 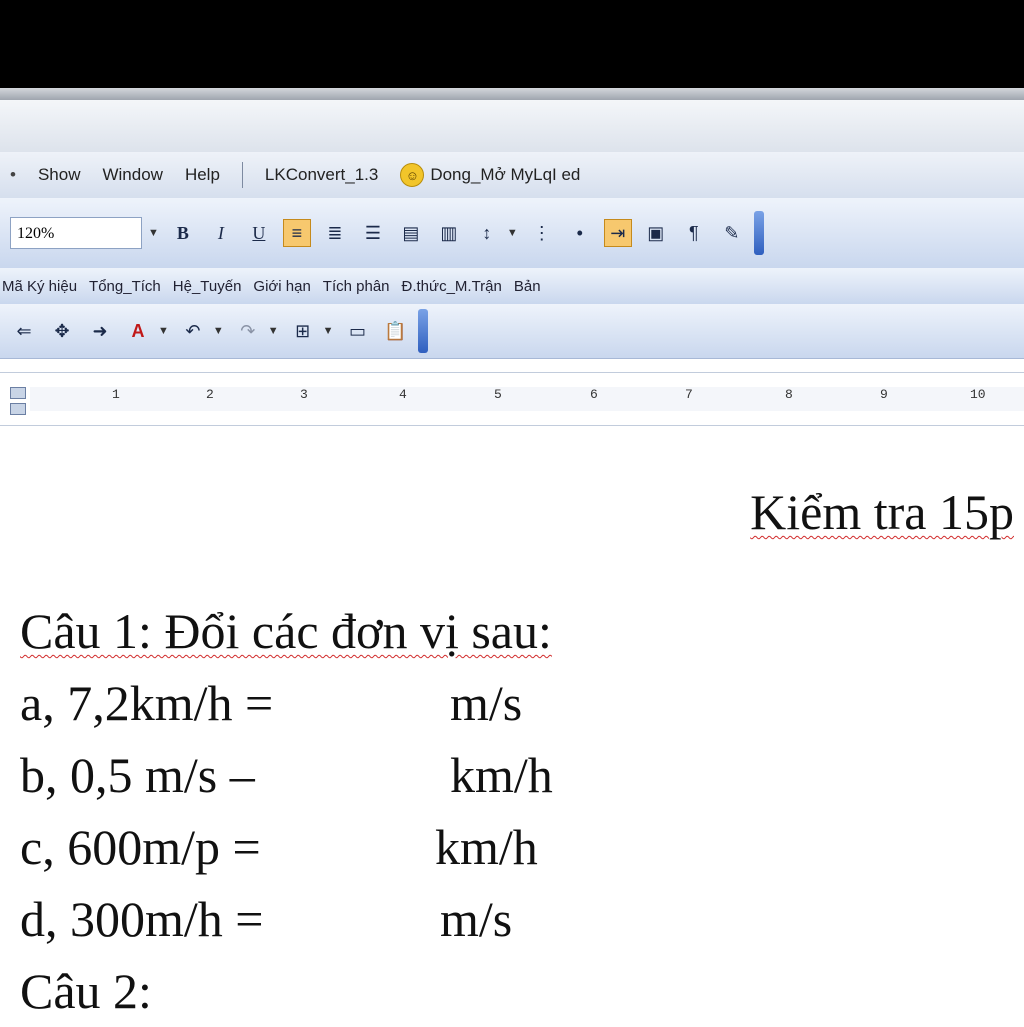 I want to click on ruler-tick-7: 7, so click(x=689, y=394).